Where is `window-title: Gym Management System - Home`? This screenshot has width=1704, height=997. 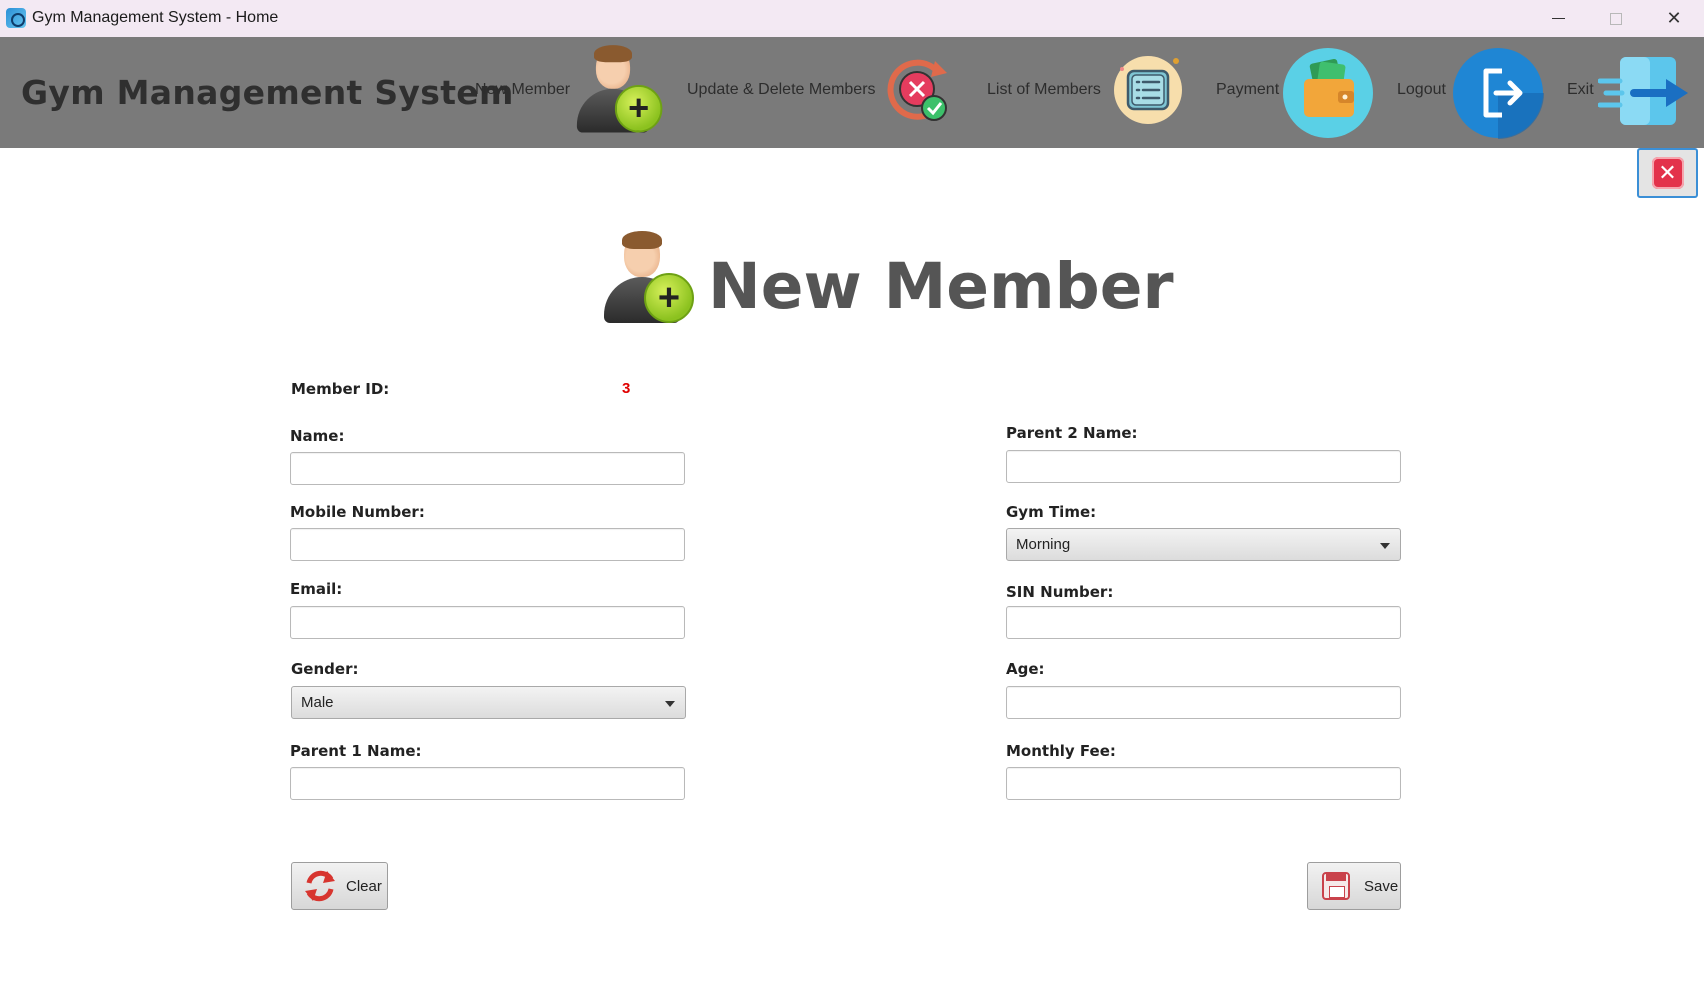 window-title: Gym Management System - Home is located at coordinates (155, 17).